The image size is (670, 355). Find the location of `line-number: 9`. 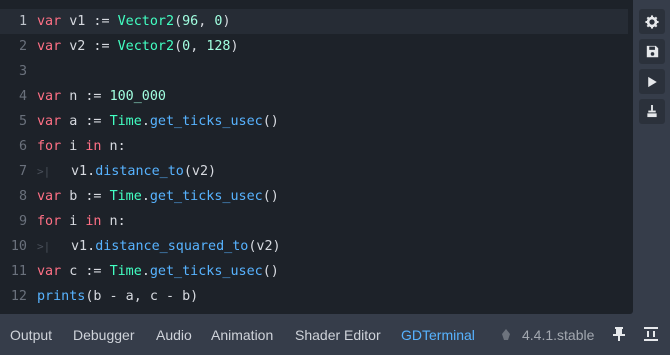

line-number: 9 is located at coordinates (22, 221).